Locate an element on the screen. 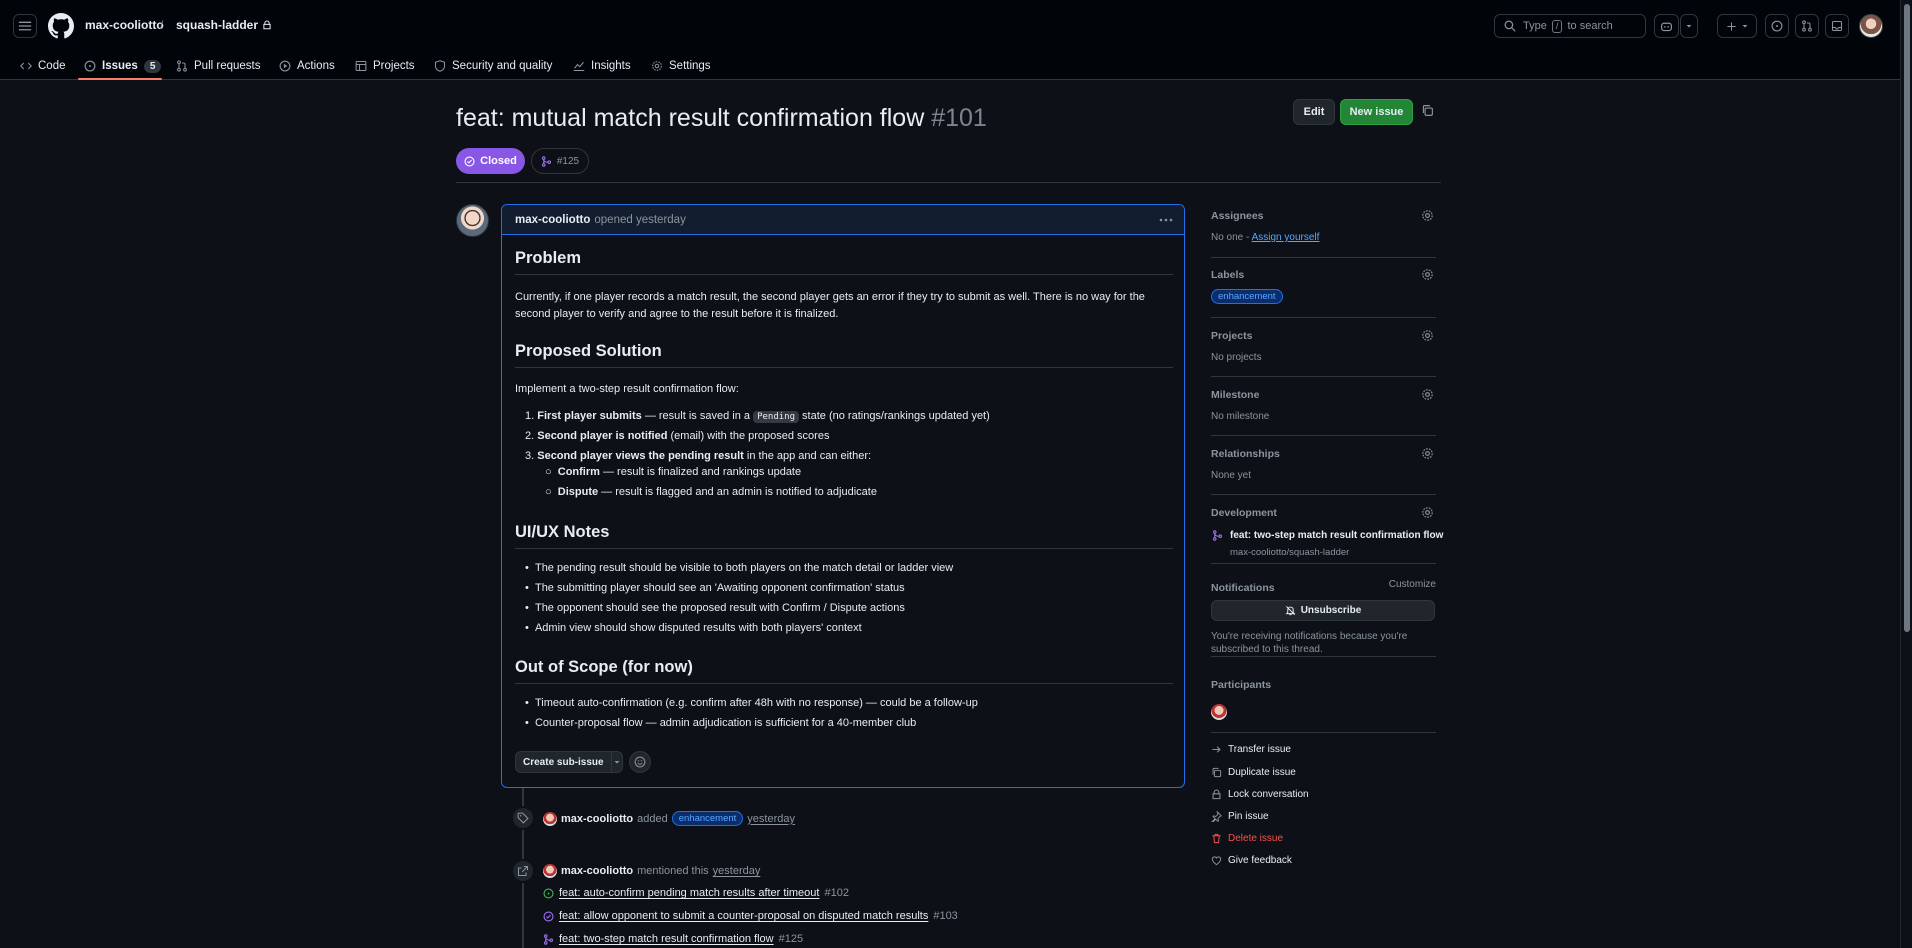 The width and height of the screenshot is (1912, 948). linked-pr-badge: #125 is located at coordinates (560, 161).